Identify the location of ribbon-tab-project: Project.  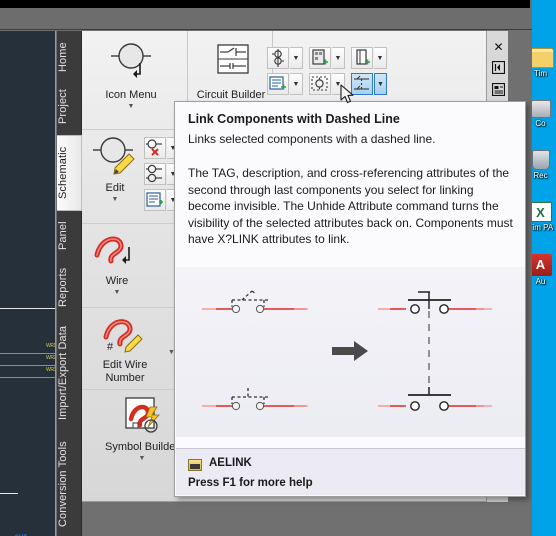
(69, 107).